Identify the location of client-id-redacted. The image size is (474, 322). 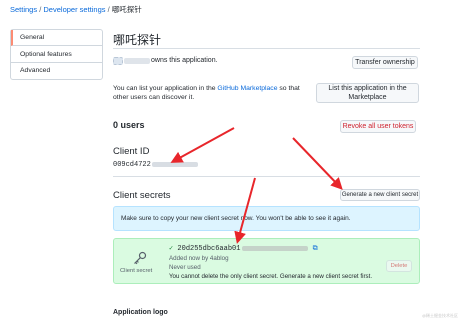
(174, 164).